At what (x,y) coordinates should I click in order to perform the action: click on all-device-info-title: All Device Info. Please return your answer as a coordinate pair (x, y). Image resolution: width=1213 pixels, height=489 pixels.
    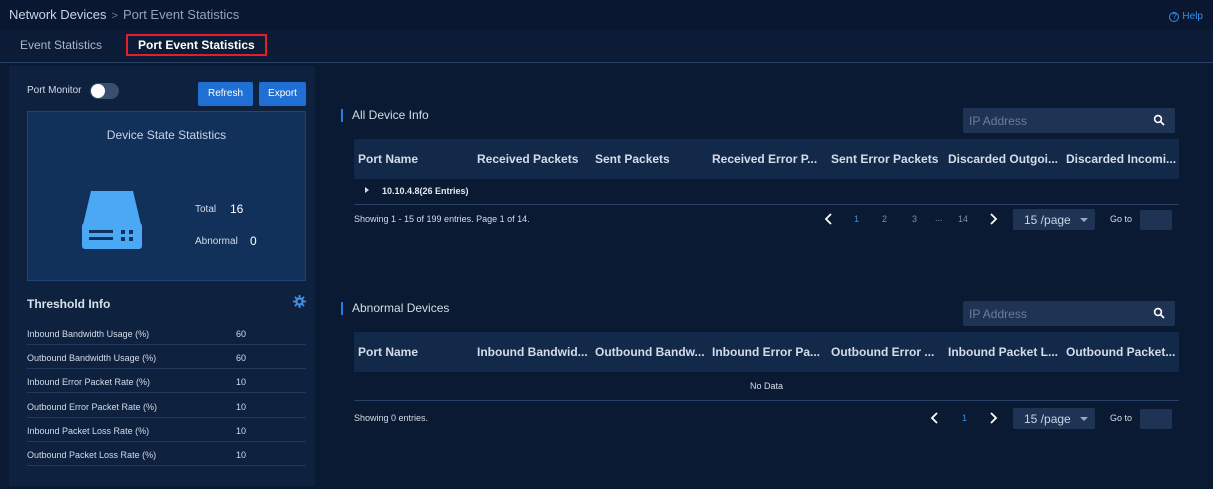
    Looking at the image, I should click on (385, 115).